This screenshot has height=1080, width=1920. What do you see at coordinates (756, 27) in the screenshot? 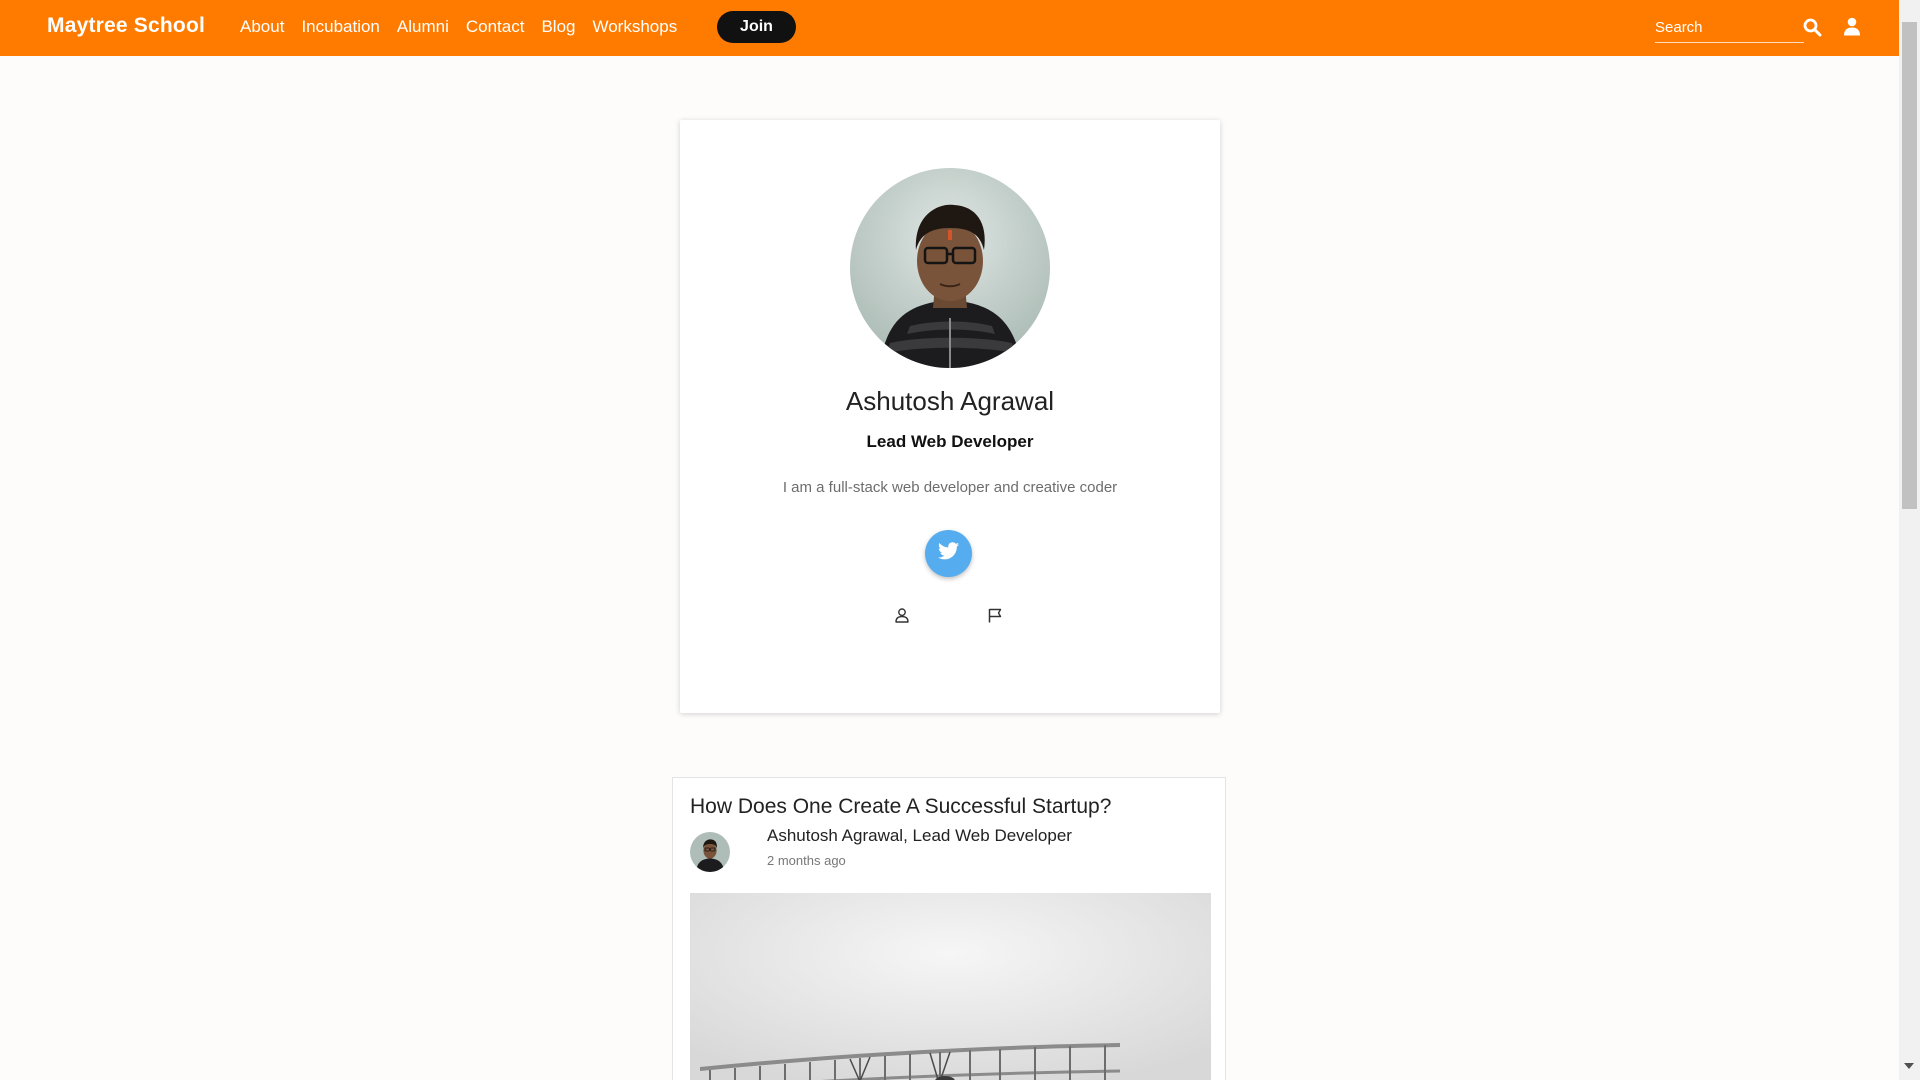
I see `join-button: Join` at bounding box center [756, 27].